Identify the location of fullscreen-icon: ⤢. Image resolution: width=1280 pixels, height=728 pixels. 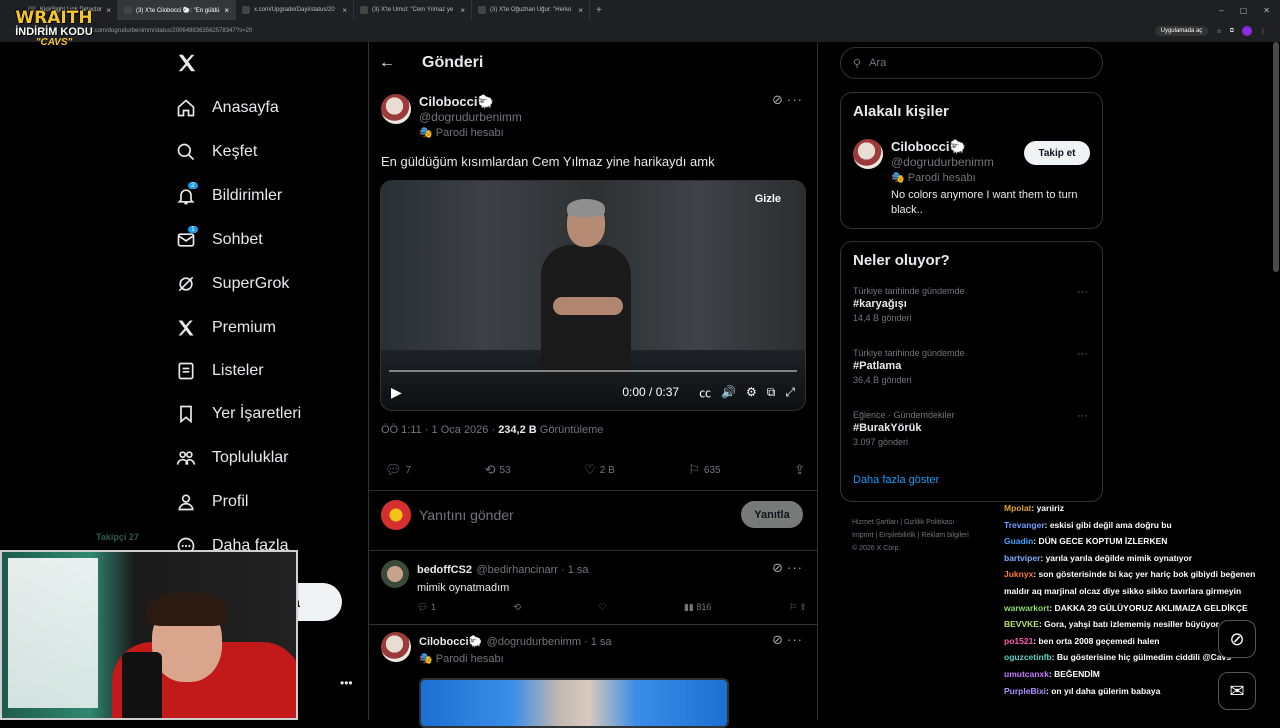
(790, 392).